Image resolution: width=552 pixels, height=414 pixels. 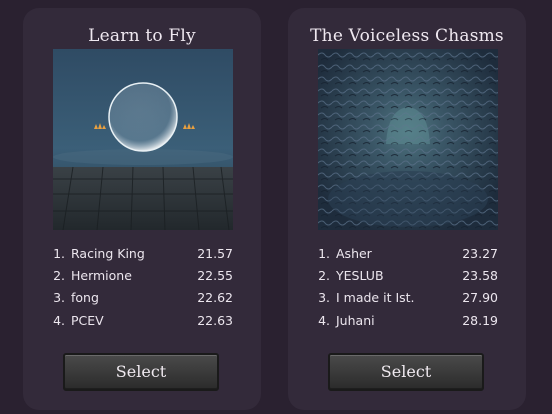 I want to click on player-time: 28.19, so click(x=480, y=320).